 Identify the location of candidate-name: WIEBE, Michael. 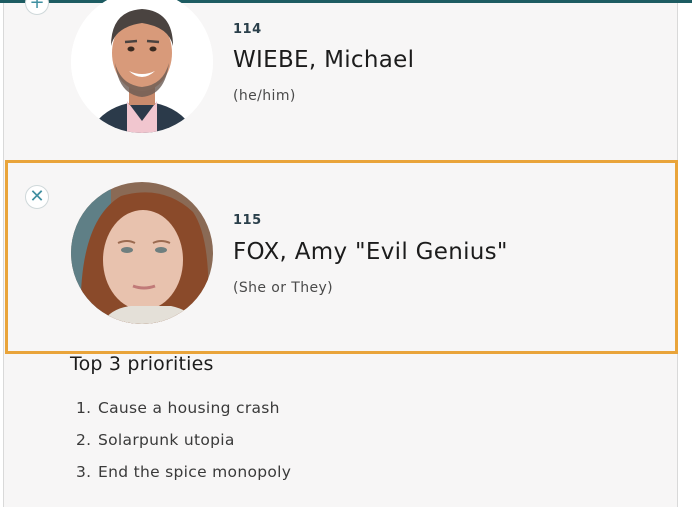
(324, 60).